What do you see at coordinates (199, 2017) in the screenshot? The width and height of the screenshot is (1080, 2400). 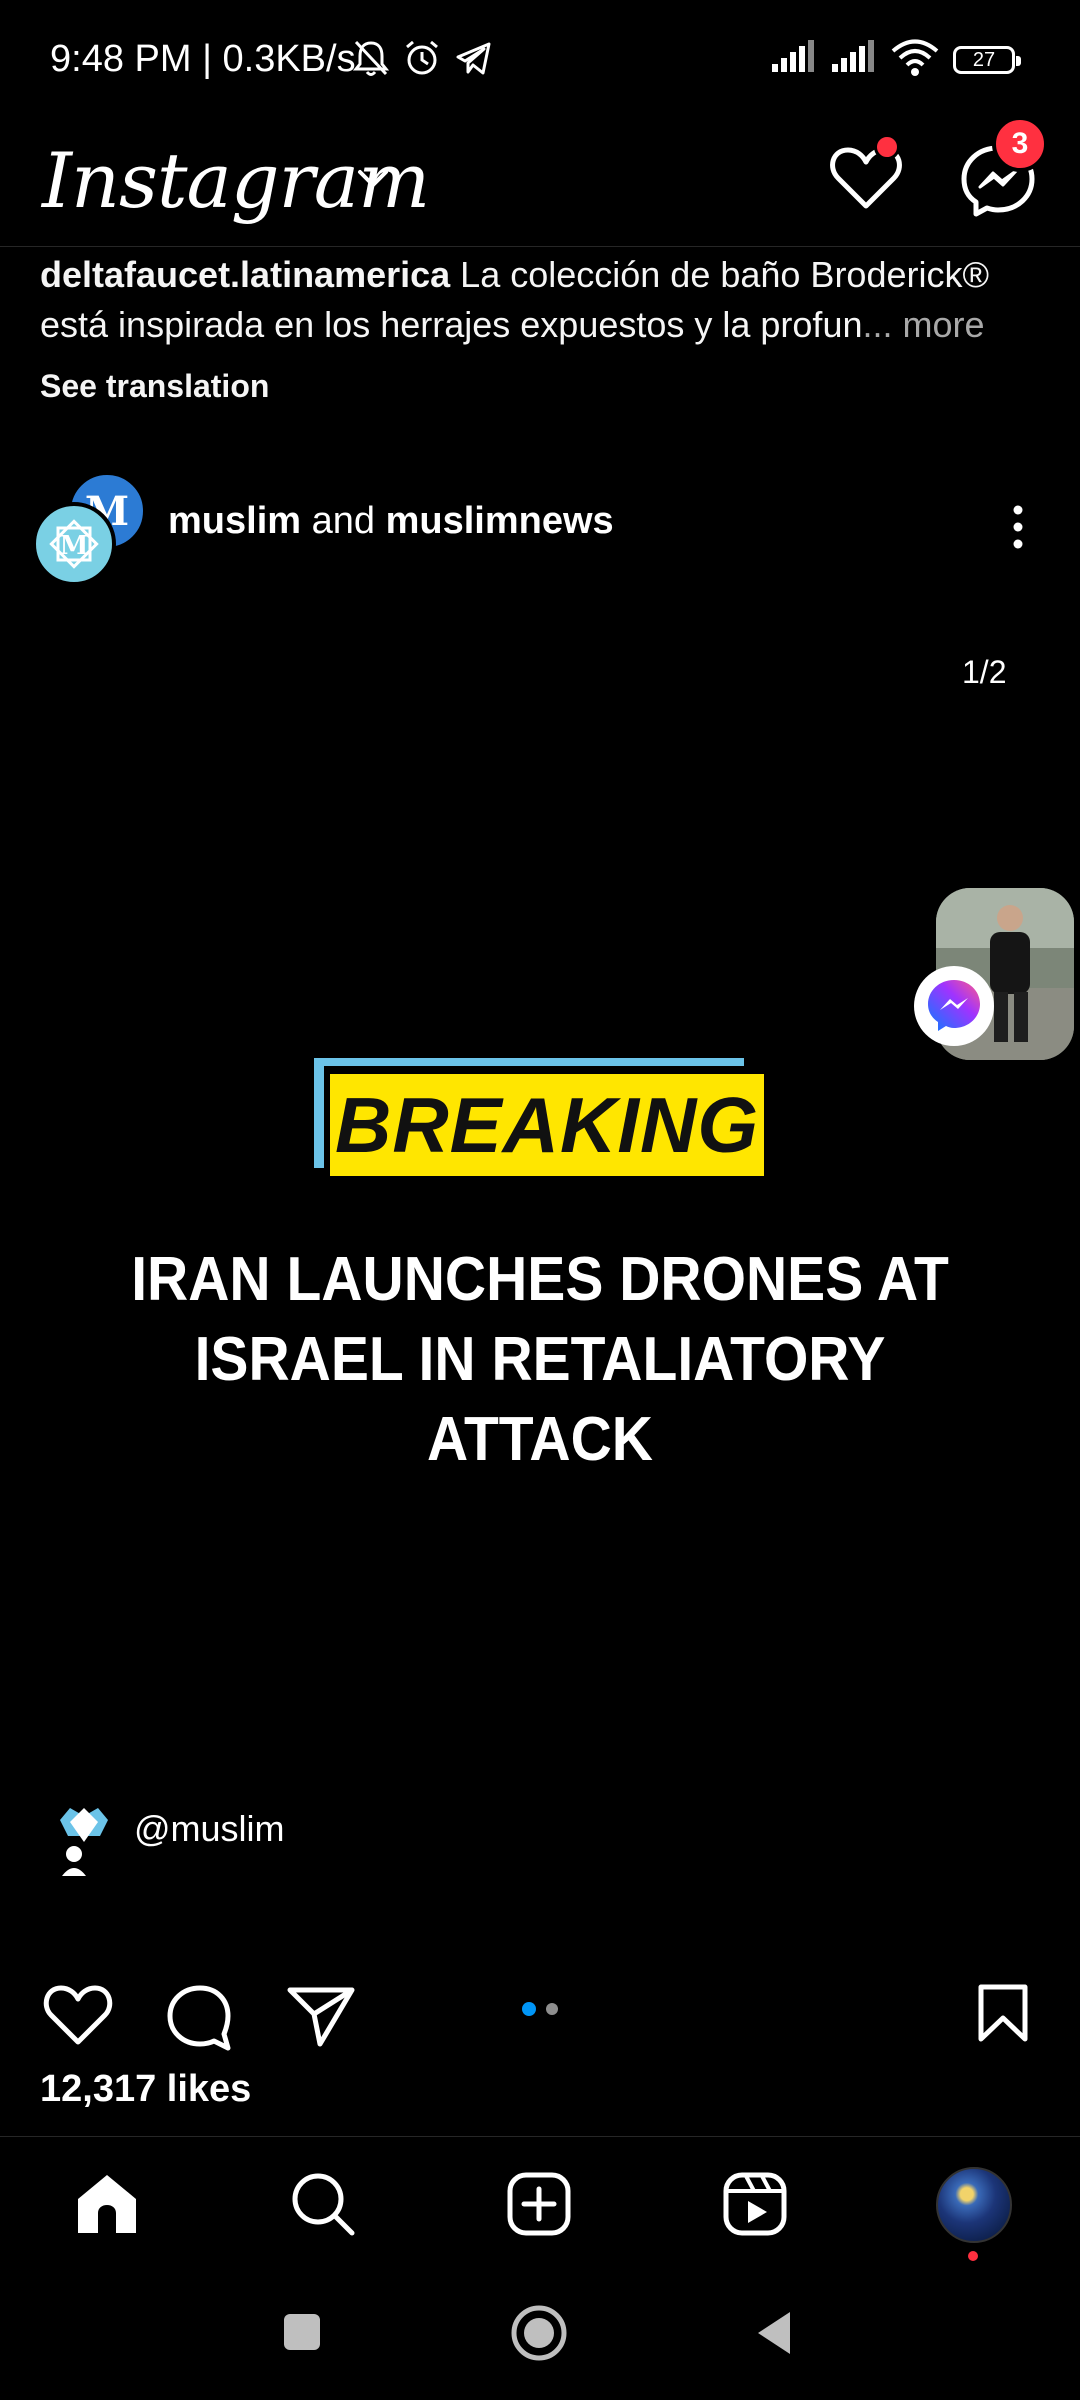 I see `comment-icon` at bounding box center [199, 2017].